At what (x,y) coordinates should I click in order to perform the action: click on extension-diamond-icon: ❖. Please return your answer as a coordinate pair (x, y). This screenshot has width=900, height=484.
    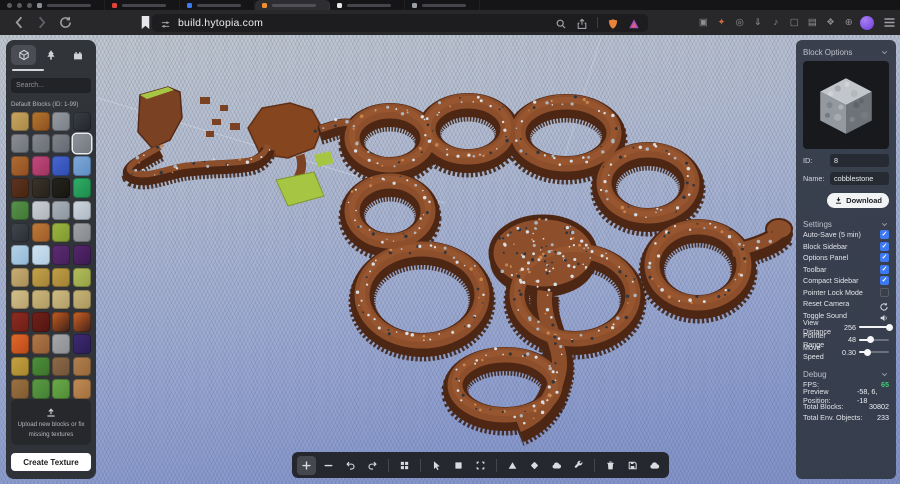
    Looking at the image, I should click on (830, 22).